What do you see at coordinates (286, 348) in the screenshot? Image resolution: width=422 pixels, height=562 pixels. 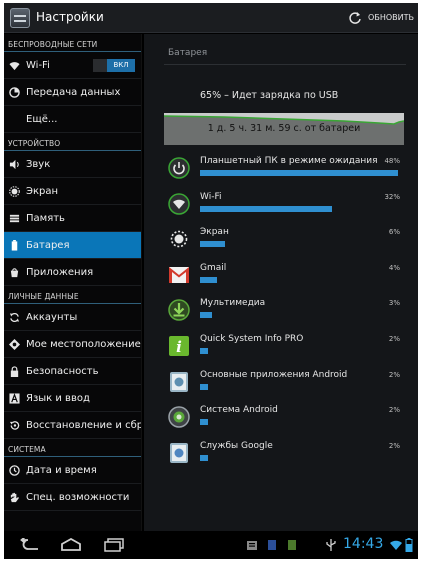 I see `battery-usage-row: i Quick System Info PRO 2%` at bounding box center [286, 348].